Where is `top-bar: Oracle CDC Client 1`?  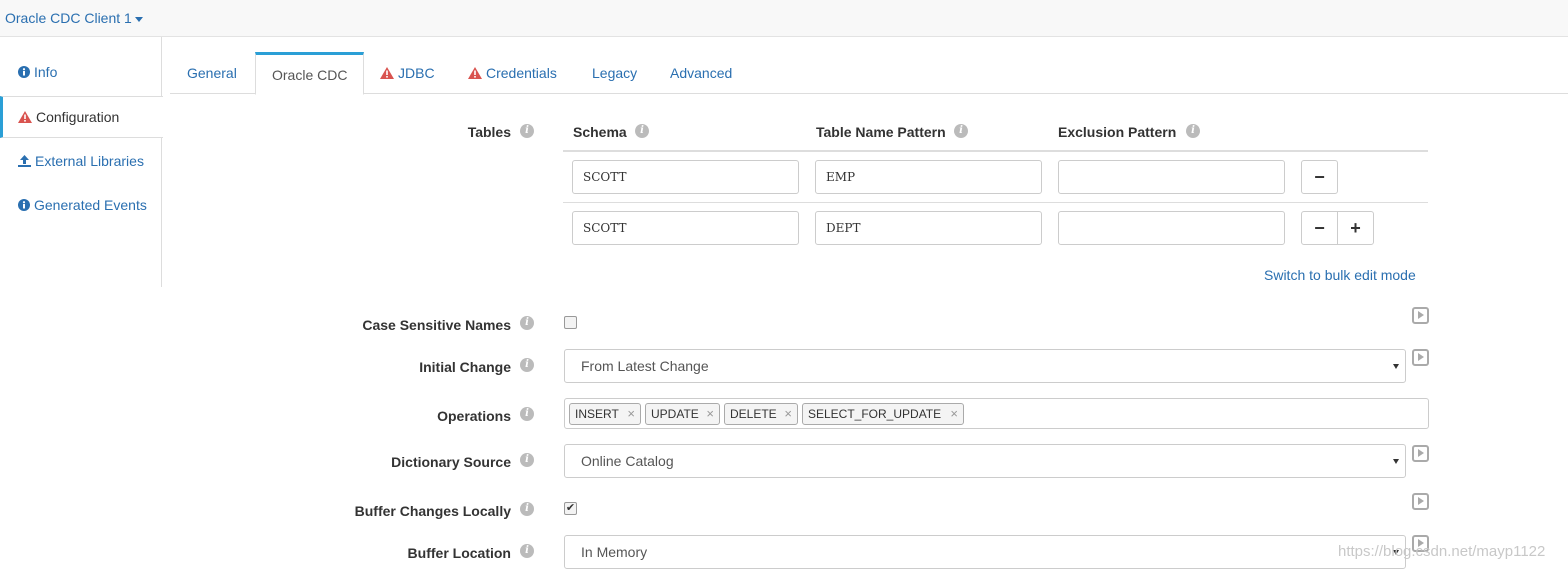
top-bar: Oracle CDC Client 1 is located at coordinates (784, 18).